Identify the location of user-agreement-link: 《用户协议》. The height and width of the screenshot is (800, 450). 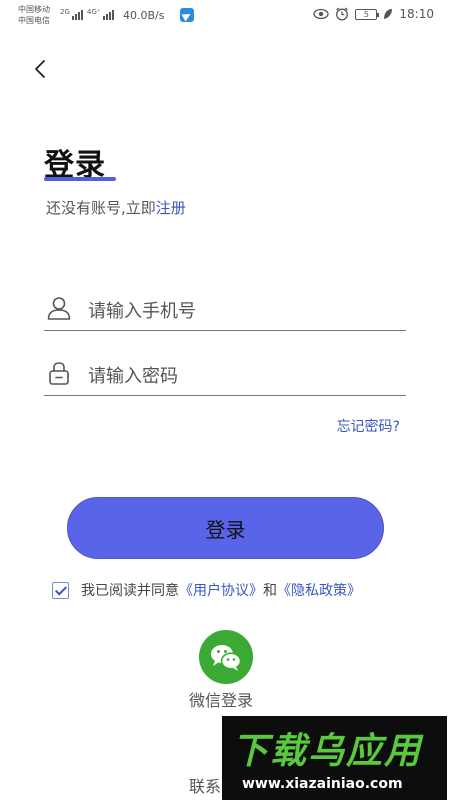
(221, 591).